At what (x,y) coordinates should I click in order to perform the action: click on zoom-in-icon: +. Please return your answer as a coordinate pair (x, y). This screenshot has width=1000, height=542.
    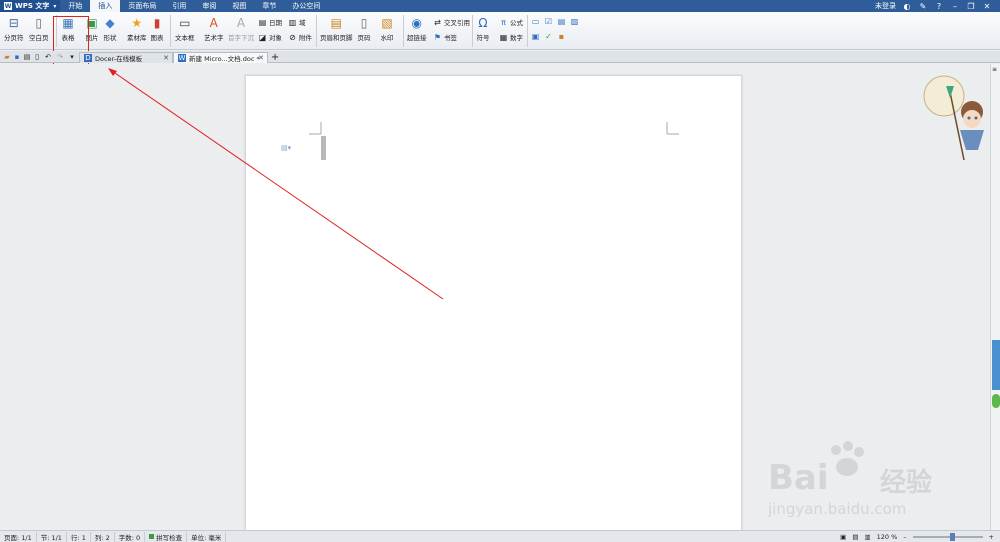
    Looking at the image, I should click on (991, 537).